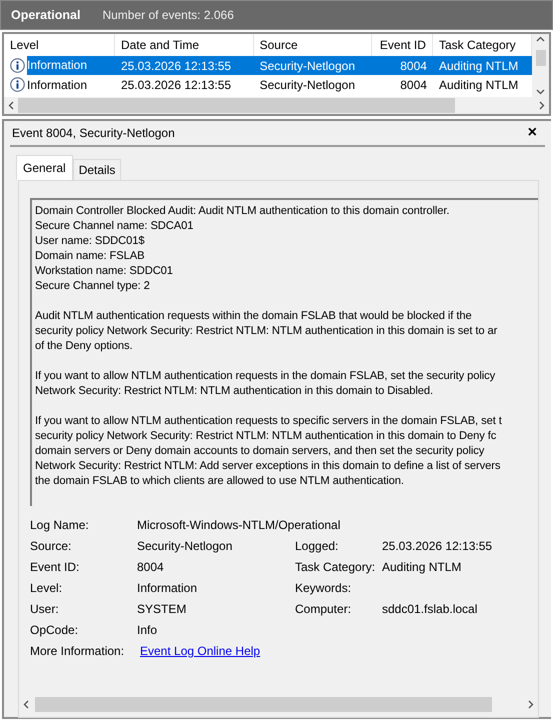 This screenshot has width=553, height=724. I want to click on field-label: More Information:, so click(78, 651).